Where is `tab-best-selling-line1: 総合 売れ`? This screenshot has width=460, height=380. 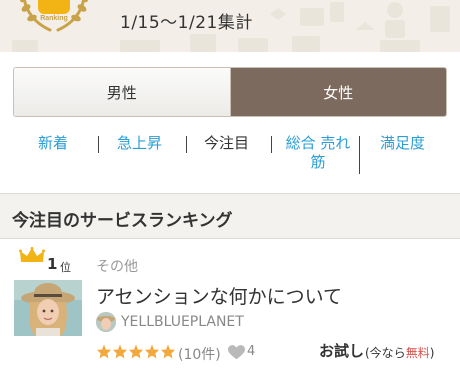 tab-best-selling-line1: 総合 売れ is located at coordinates (318, 143).